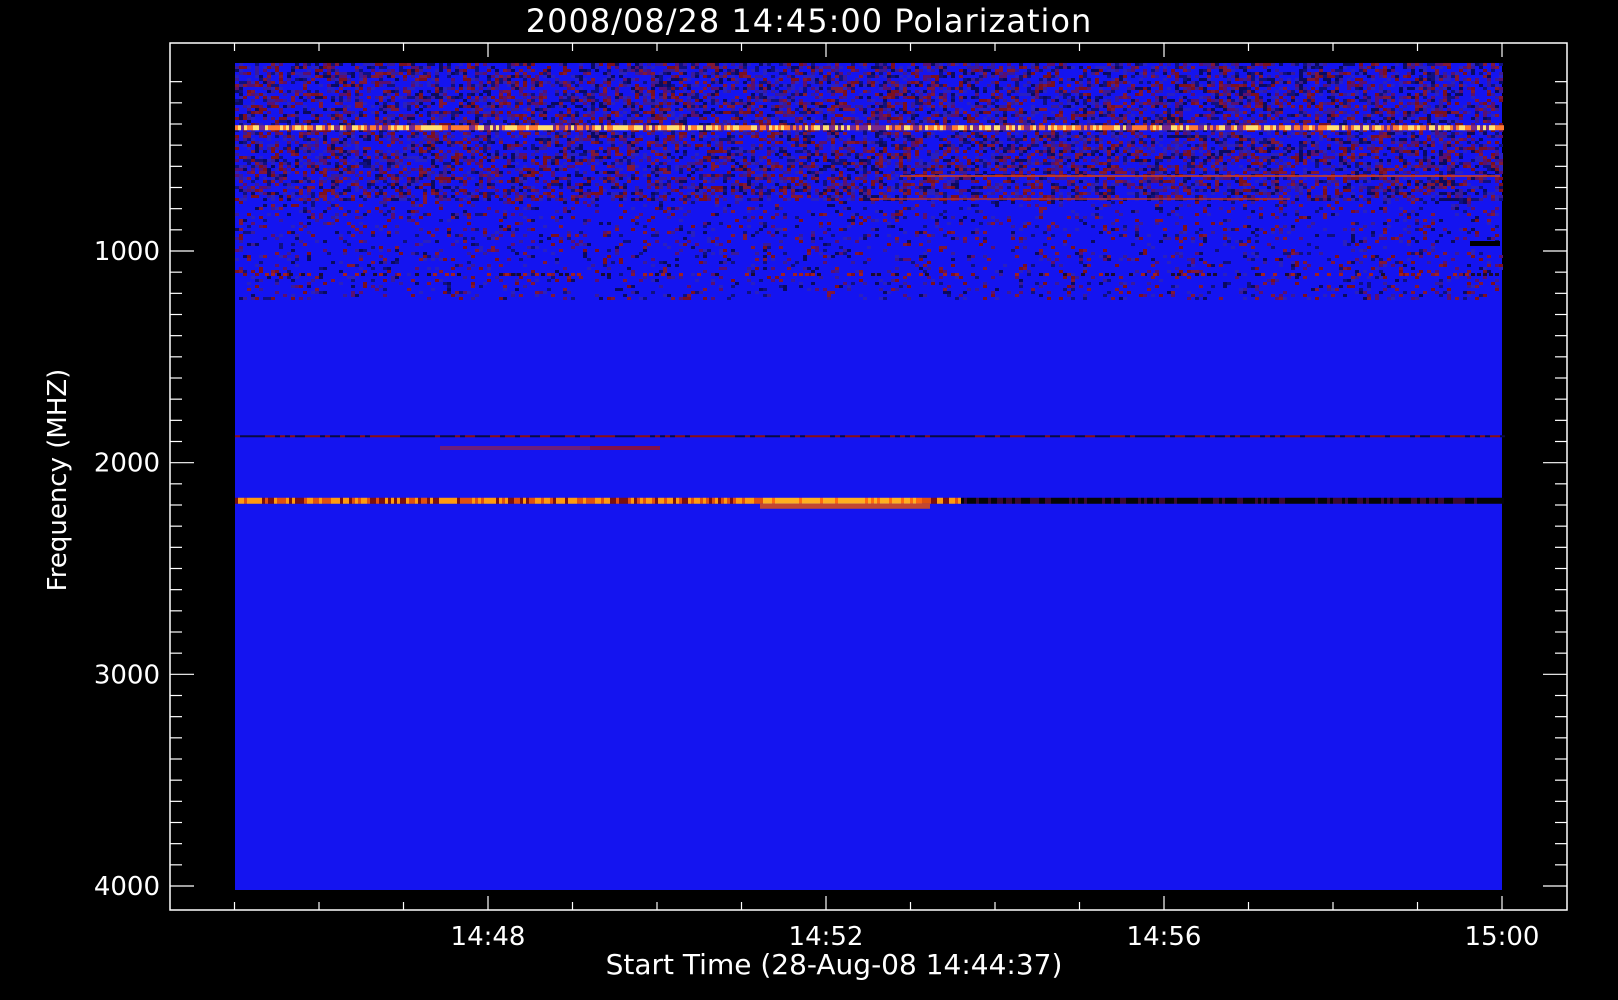 The width and height of the screenshot is (1618, 1000). Describe the element at coordinates (127, 887) in the screenshot. I see `y-tick-label: 4000` at that location.